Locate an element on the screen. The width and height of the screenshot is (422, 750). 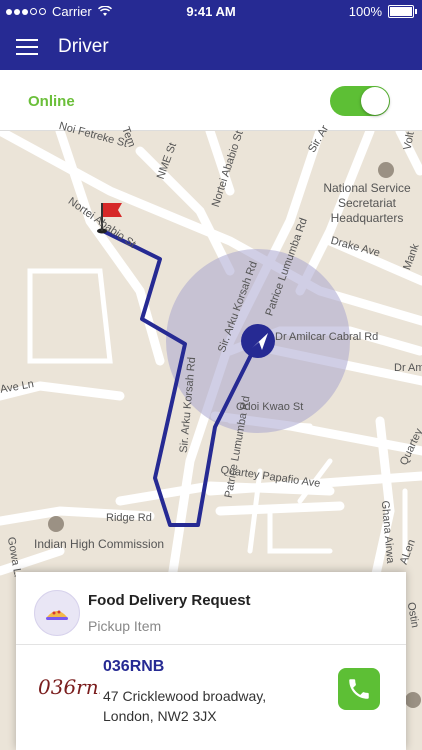
call-button is located at coordinates (359, 689).